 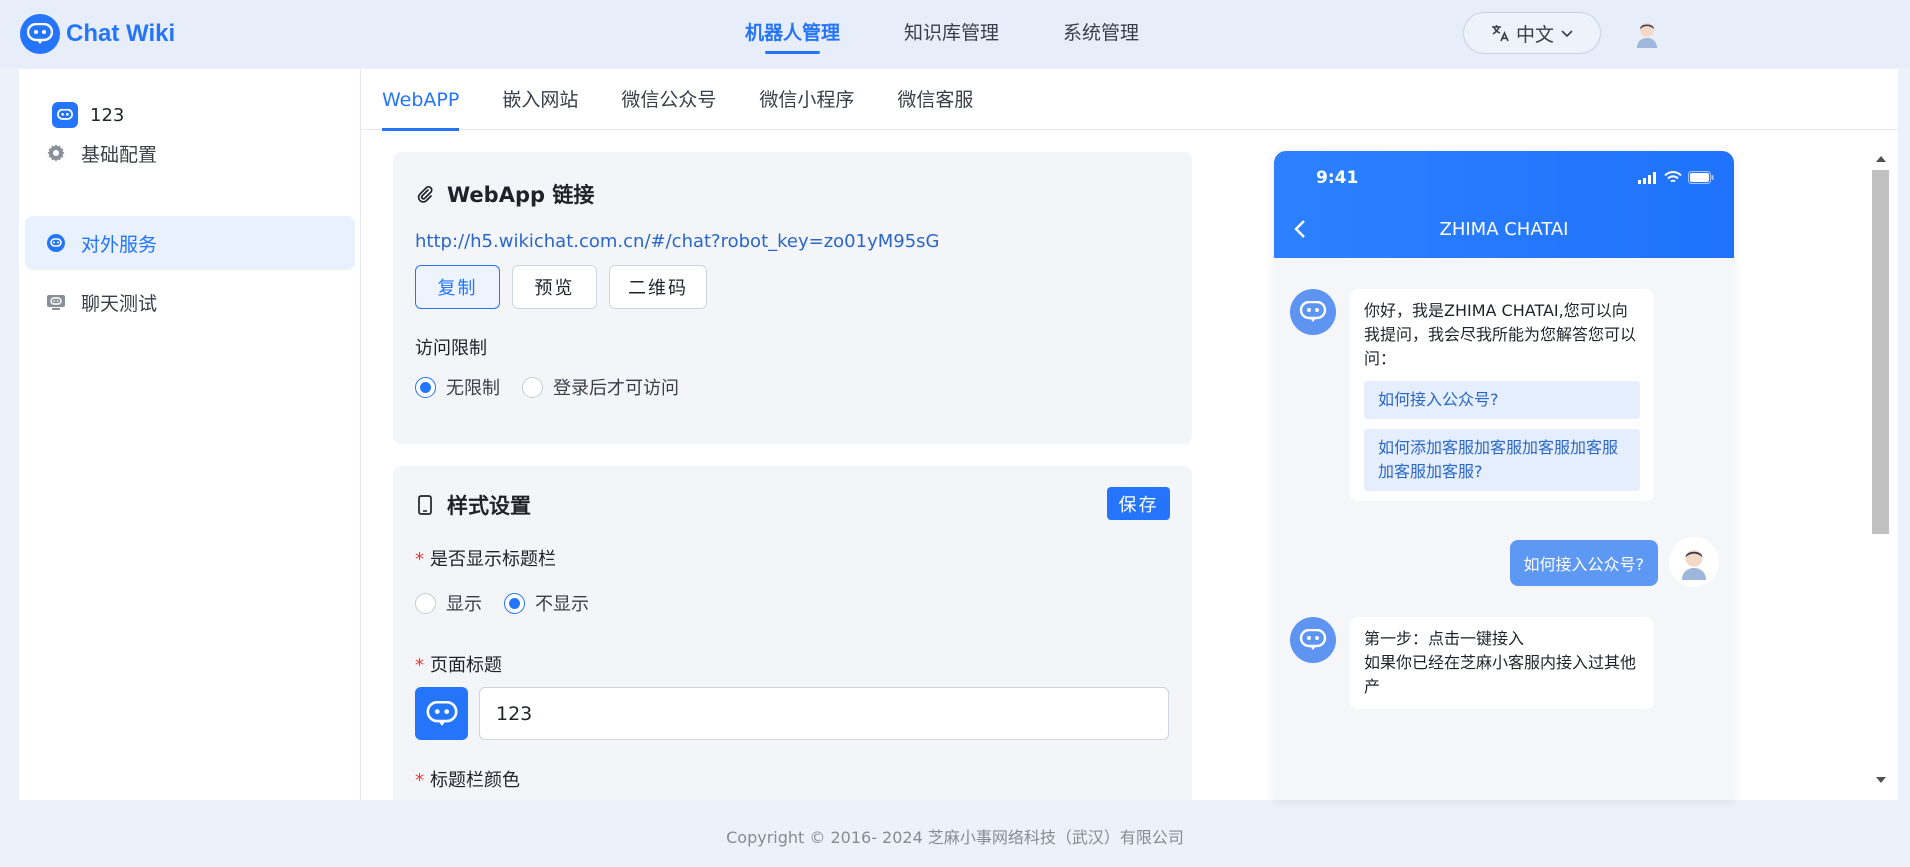 What do you see at coordinates (806, 99) in the screenshot?
I see `tab-wechat-mini-program: 微信小程序` at bounding box center [806, 99].